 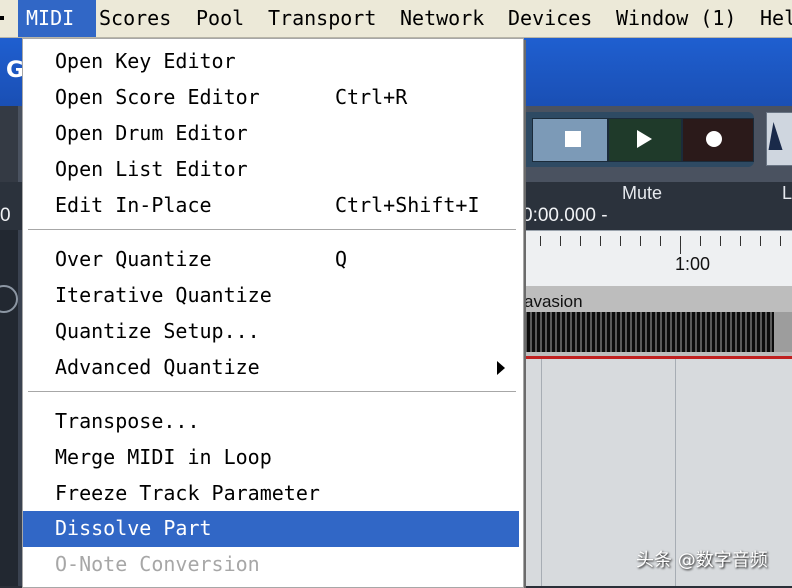 What do you see at coordinates (676, 18) in the screenshot?
I see `menu-window: Window (1)` at bounding box center [676, 18].